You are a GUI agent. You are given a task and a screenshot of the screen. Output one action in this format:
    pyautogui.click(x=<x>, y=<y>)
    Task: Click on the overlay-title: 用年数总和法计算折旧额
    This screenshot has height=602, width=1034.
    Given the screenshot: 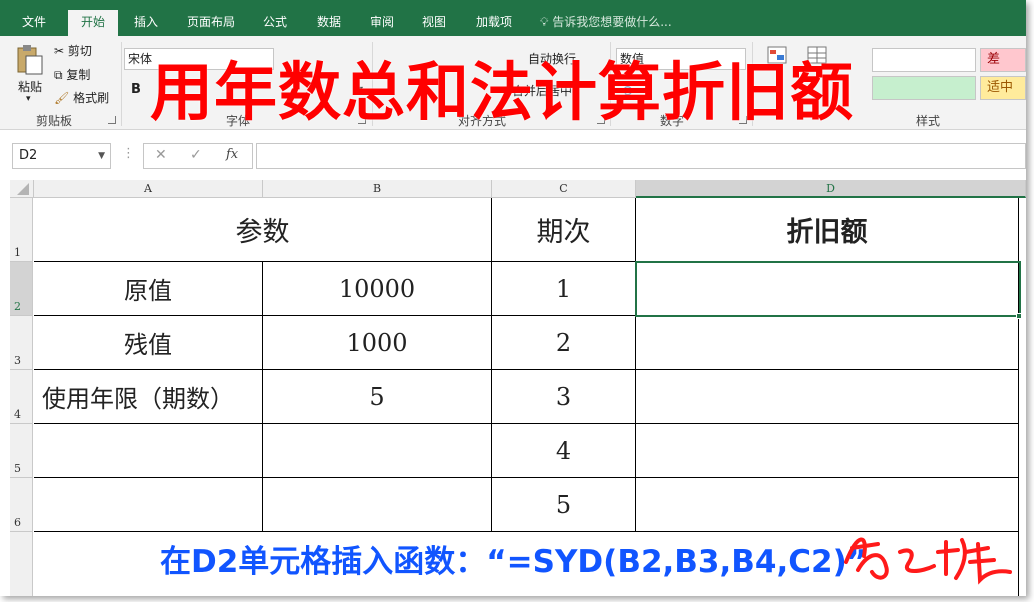 What is the action you would take?
    pyautogui.click(x=502, y=92)
    